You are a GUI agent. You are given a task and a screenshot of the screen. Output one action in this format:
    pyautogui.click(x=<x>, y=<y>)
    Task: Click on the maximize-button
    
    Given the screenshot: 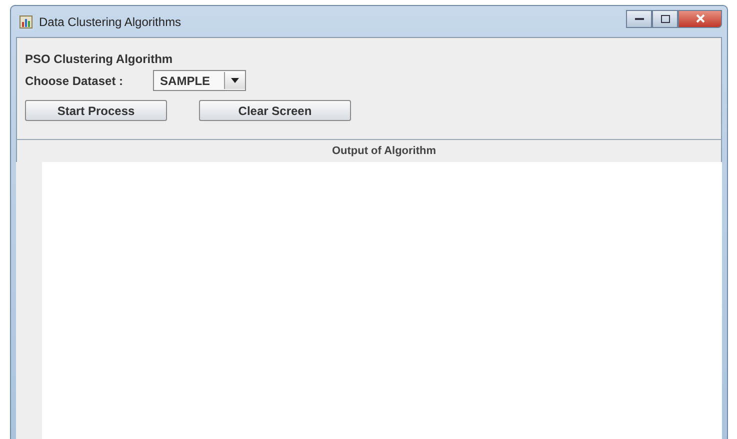 What is the action you would take?
    pyautogui.click(x=665, y=19)
    